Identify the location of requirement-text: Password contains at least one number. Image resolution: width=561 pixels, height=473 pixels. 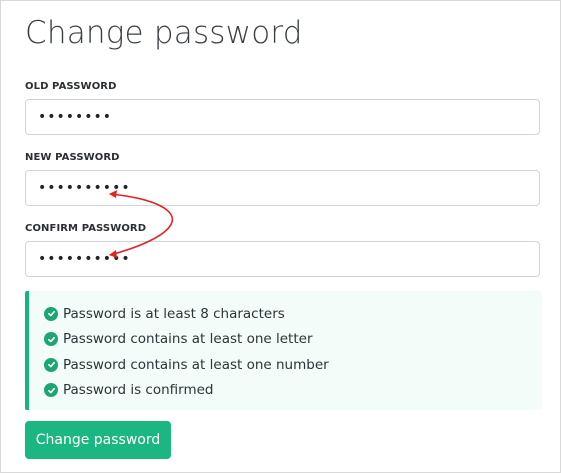
(196, 364).